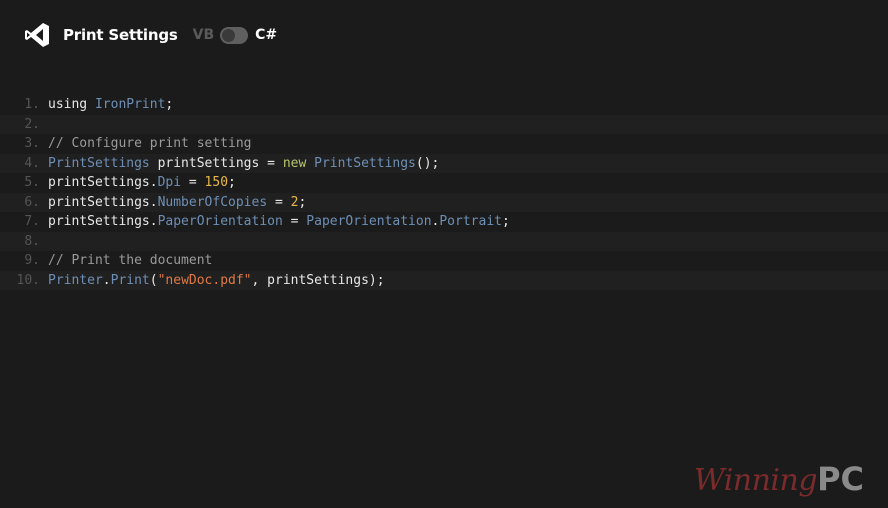 This screenshot has width=888, height=508. I want to click on watermark-winning: Winning, so click(755, 480).